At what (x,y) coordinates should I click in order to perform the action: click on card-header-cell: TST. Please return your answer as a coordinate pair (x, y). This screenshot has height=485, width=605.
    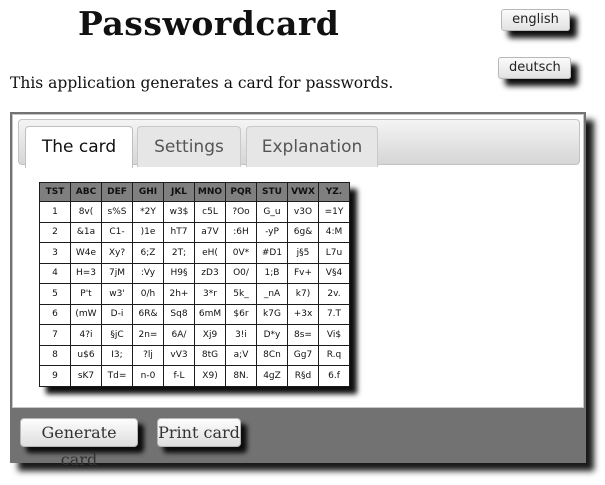
    Looking at the image, I should click on (55, 192).